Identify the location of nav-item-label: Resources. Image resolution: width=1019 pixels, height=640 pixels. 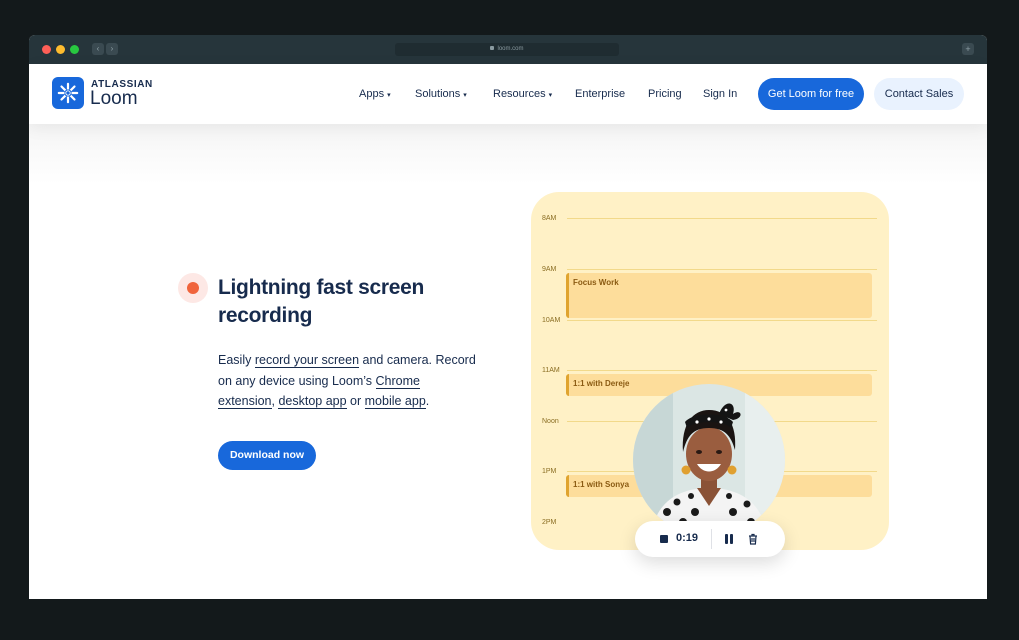
(519, 94).